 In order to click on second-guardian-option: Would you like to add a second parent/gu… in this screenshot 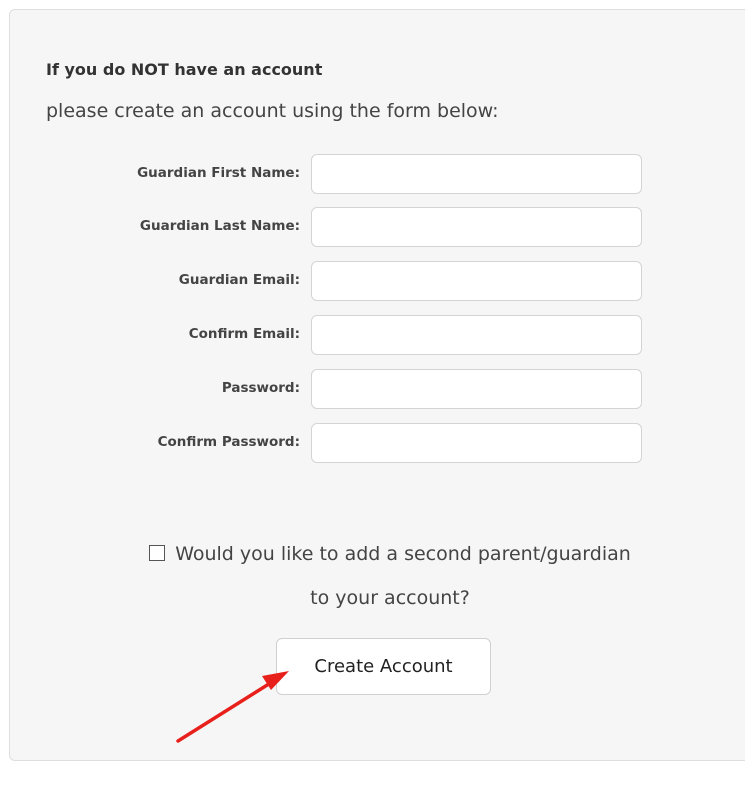, I will do `click(372, 576)`.